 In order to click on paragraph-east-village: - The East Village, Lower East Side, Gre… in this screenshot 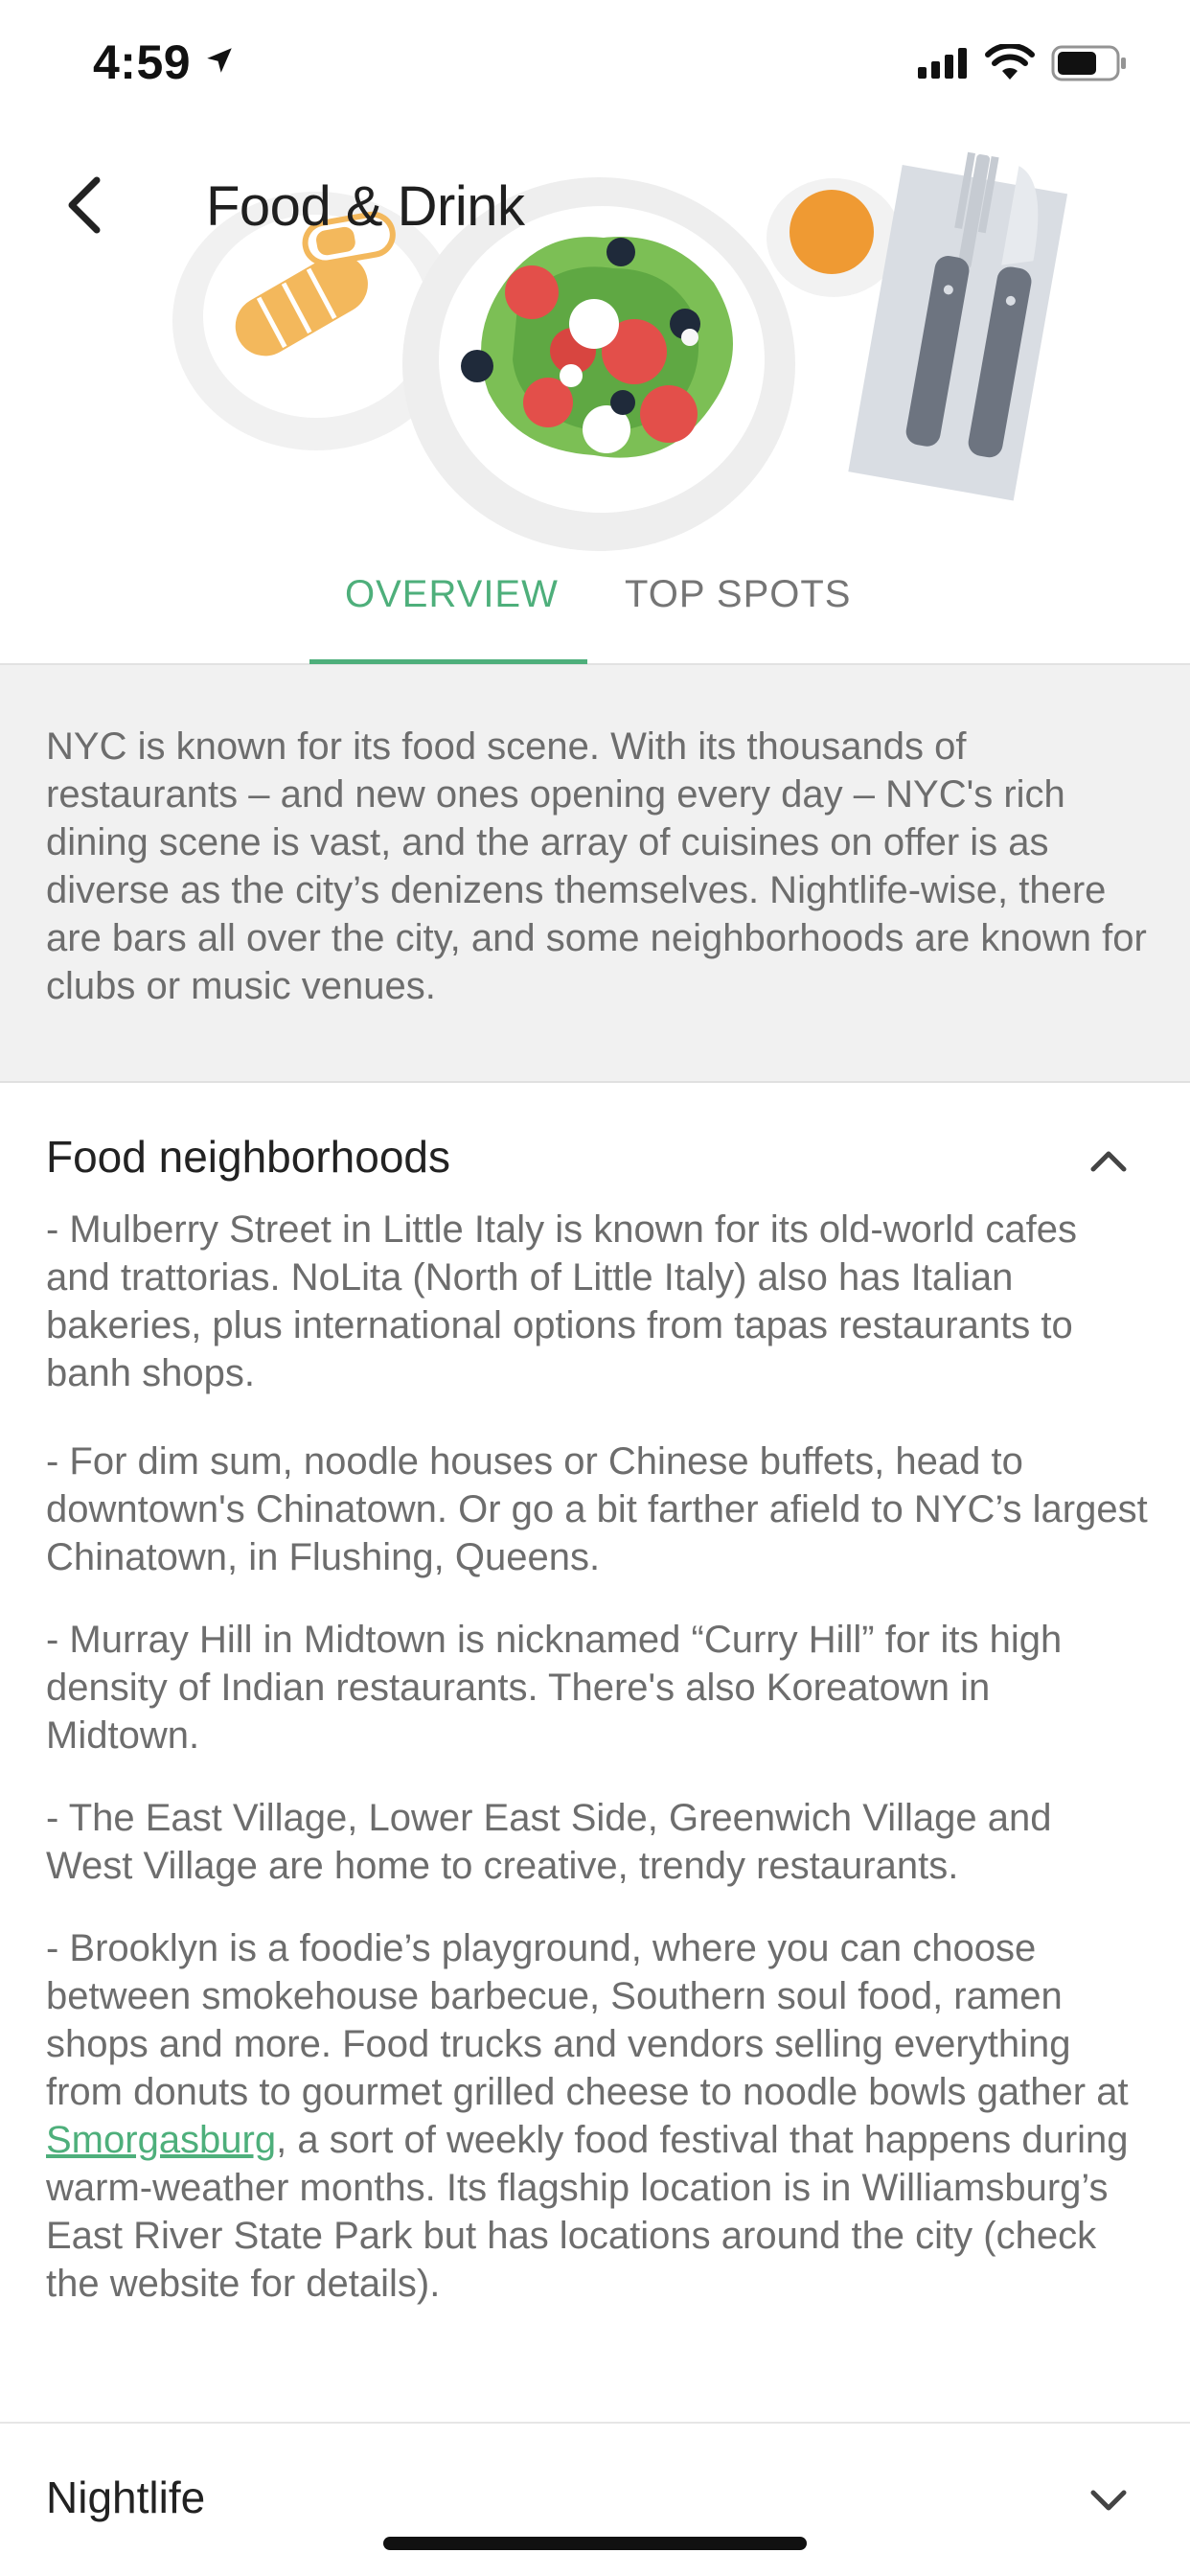, I will do `click(549, 1842)`.